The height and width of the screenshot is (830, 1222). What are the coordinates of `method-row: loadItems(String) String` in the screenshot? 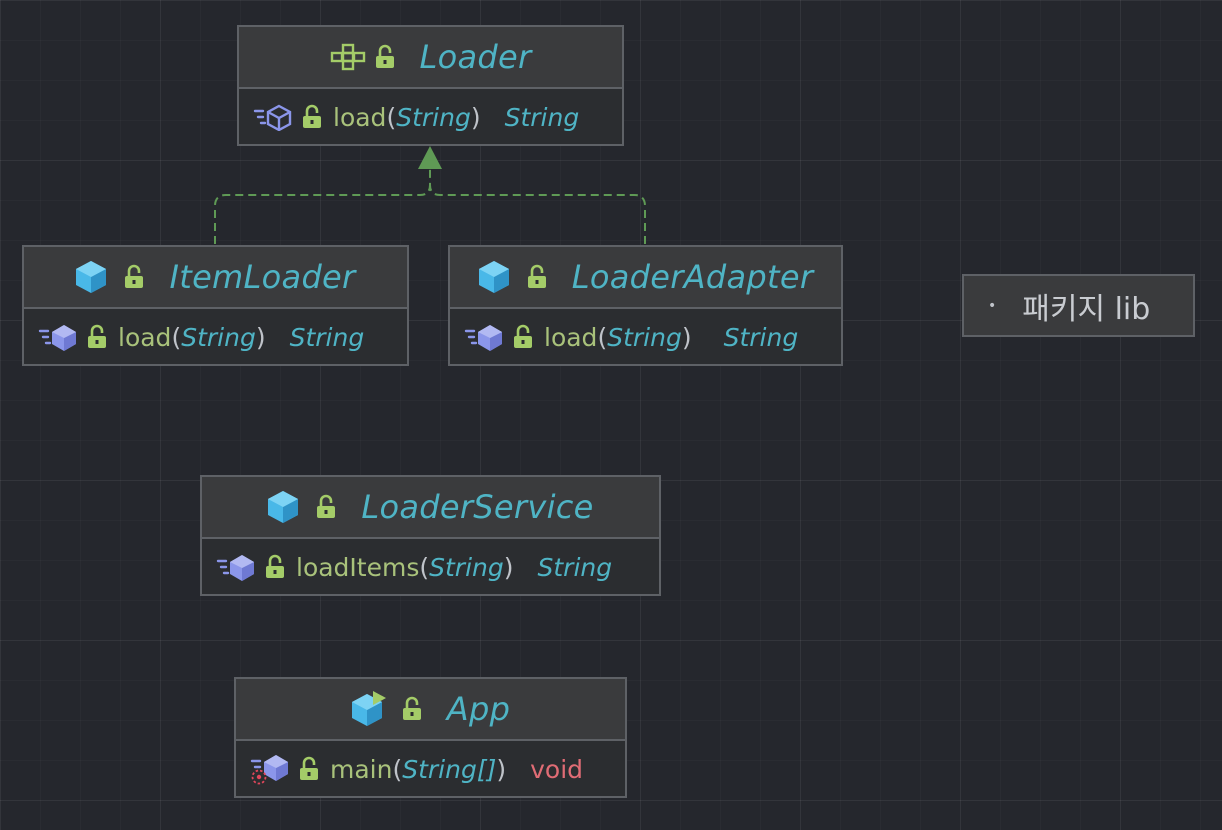 It's located at (430, 567).